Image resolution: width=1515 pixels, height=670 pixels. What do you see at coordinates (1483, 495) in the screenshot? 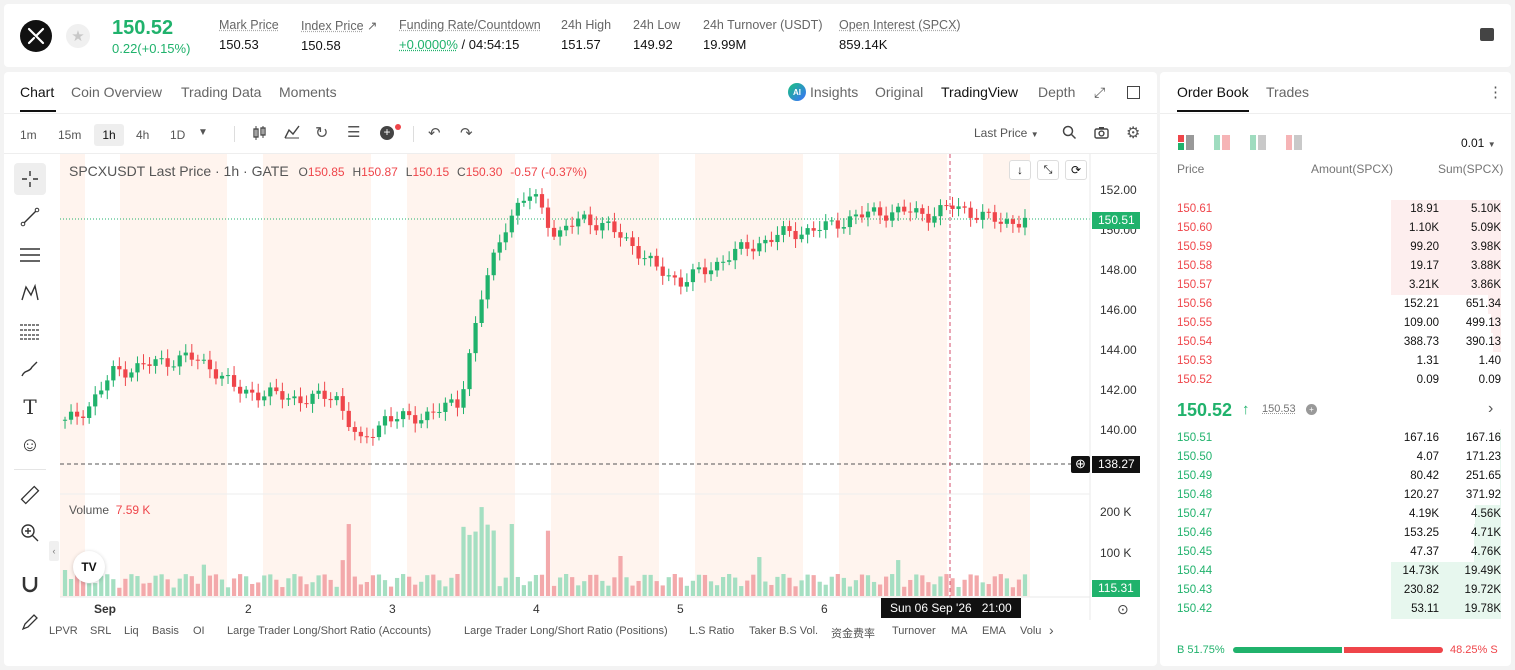
I see `bid-sum: 371.92` at bounding box center [1483, 495].